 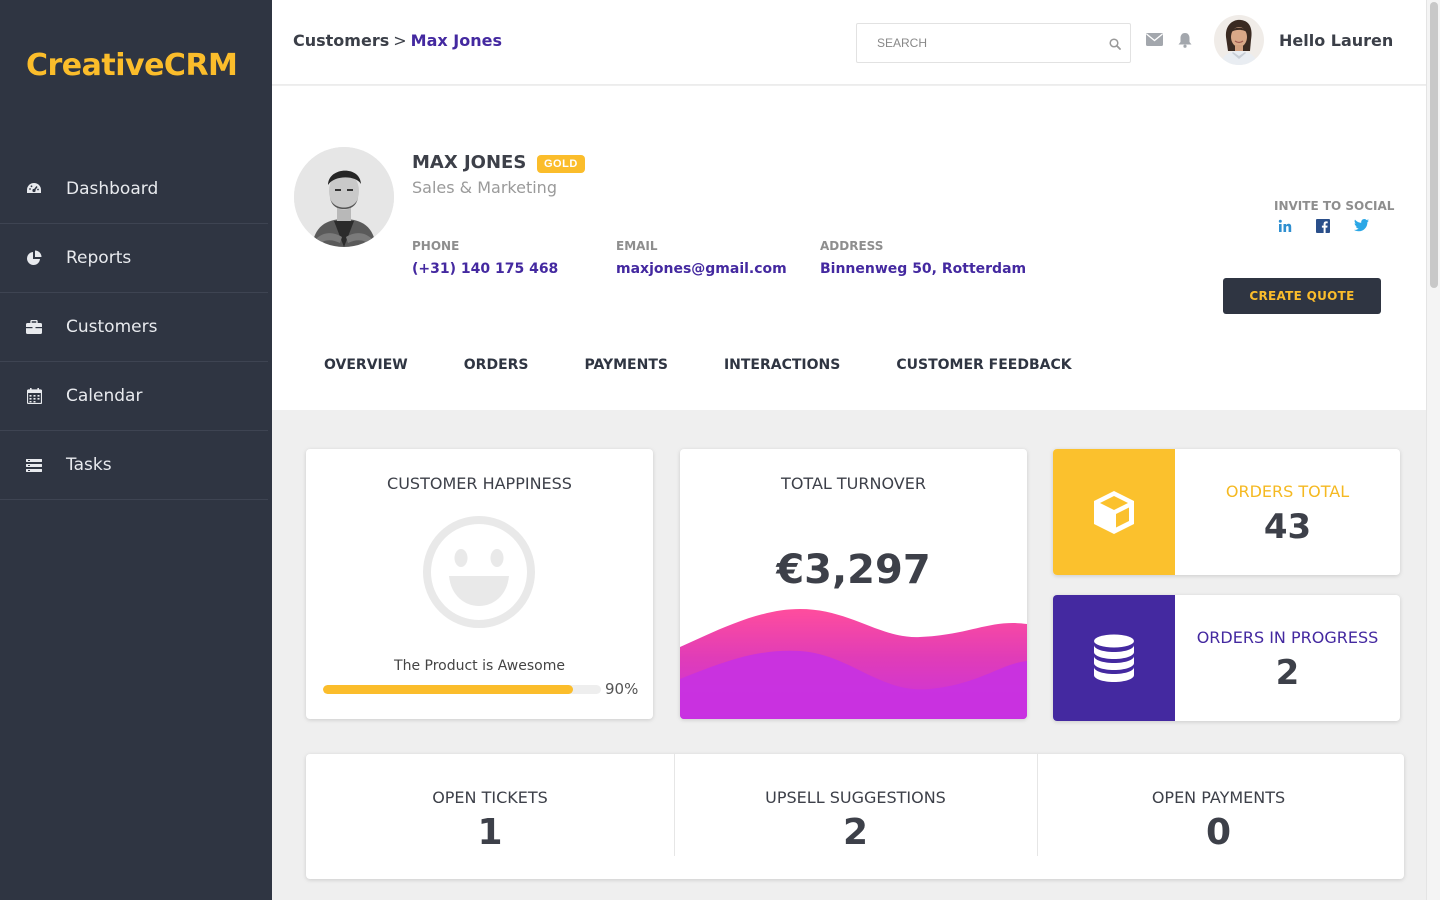 I want to click on orders-total-label: ORDERS TOTAL, so click(x=1287, y=491).